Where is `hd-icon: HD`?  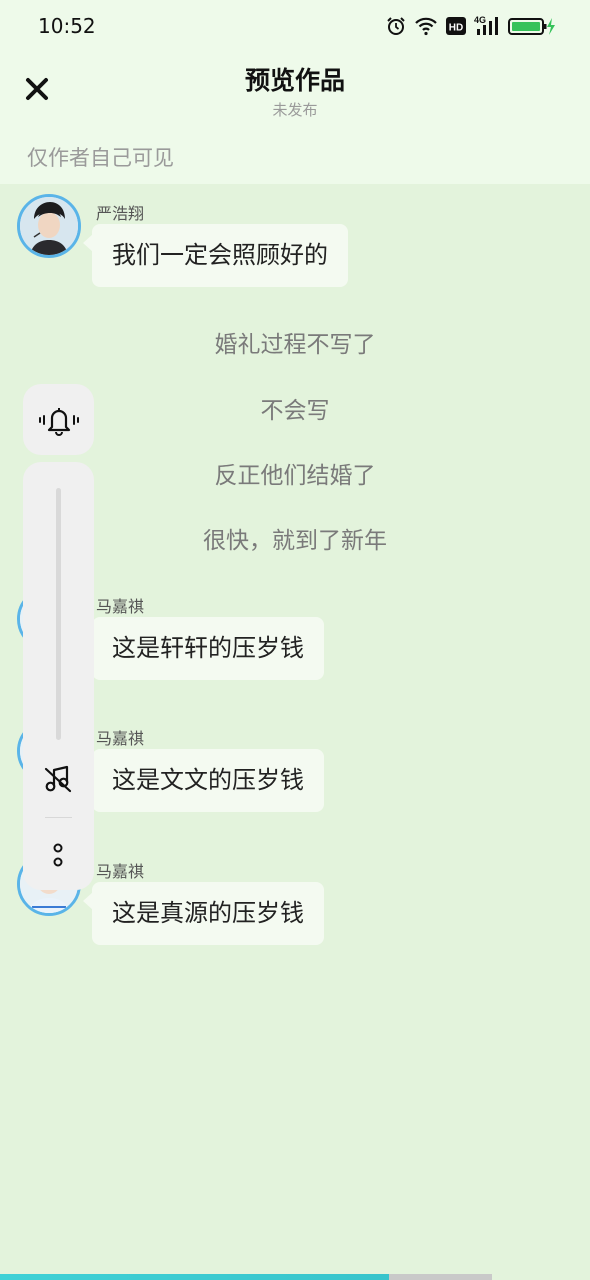
hd-icon: HD is located at coordinates (456, 26).